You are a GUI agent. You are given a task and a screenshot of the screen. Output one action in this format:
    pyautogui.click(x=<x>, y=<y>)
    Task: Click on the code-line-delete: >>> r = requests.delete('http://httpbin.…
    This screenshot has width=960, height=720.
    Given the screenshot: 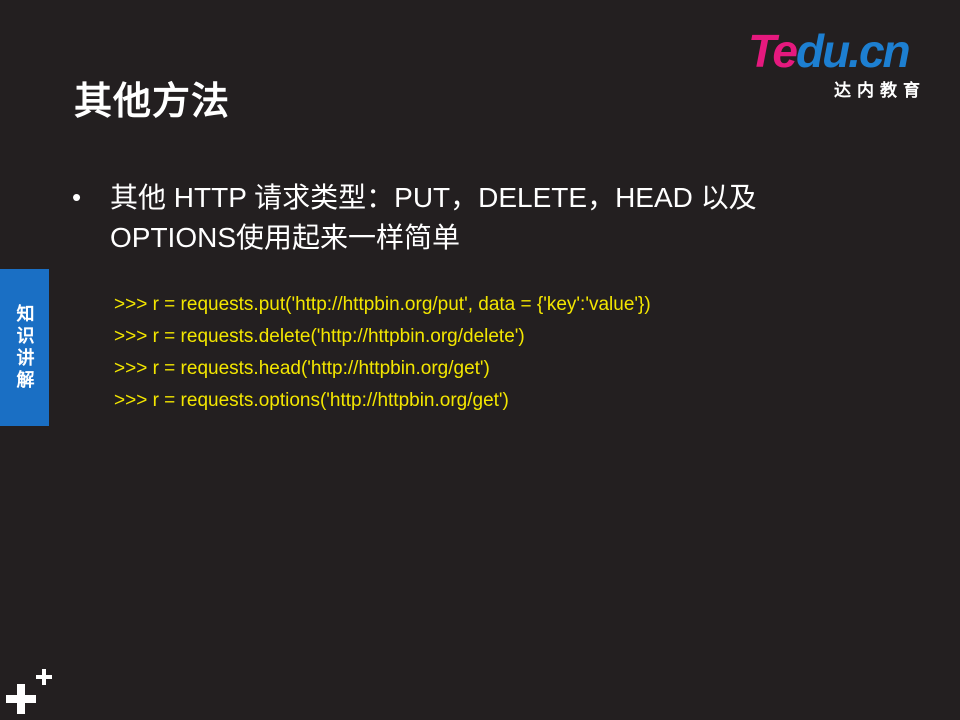 What is the action you would take?
    pyautogui.click(x=319, y=336)
    